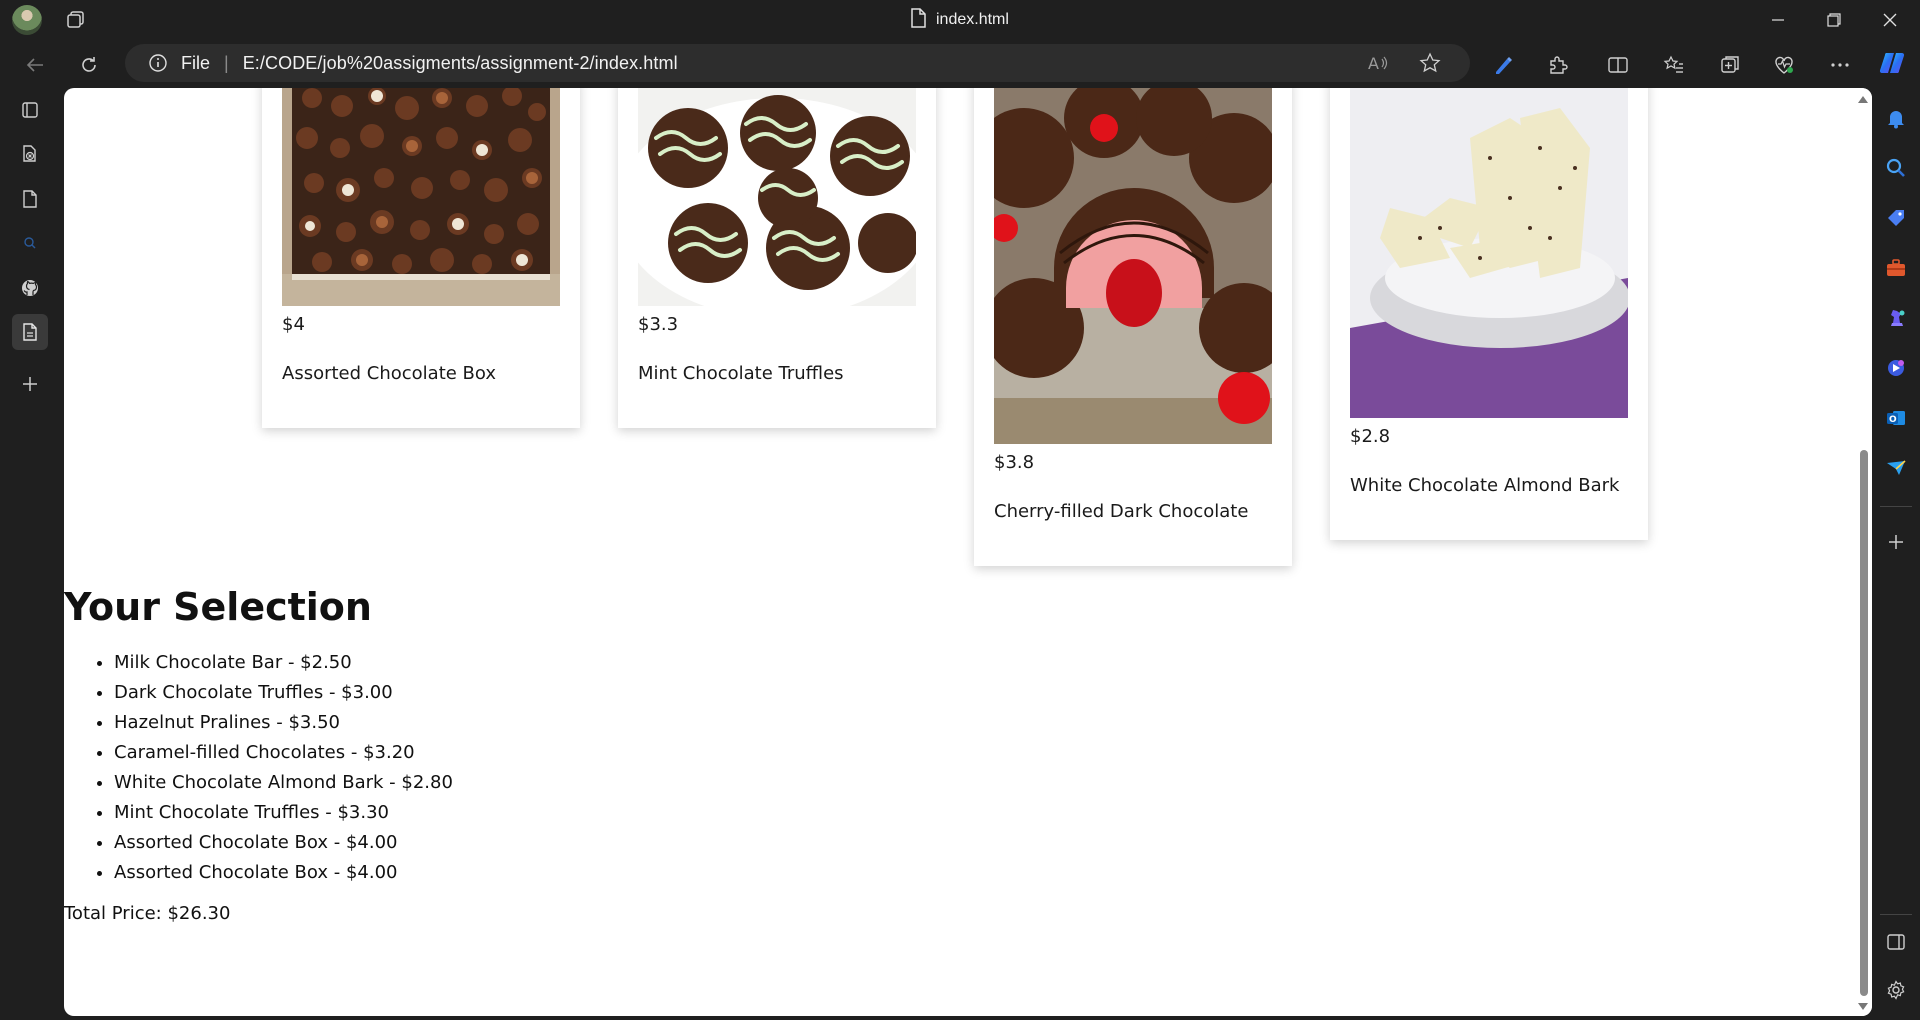  I want to click on collections-icon, so click(1730, 65).